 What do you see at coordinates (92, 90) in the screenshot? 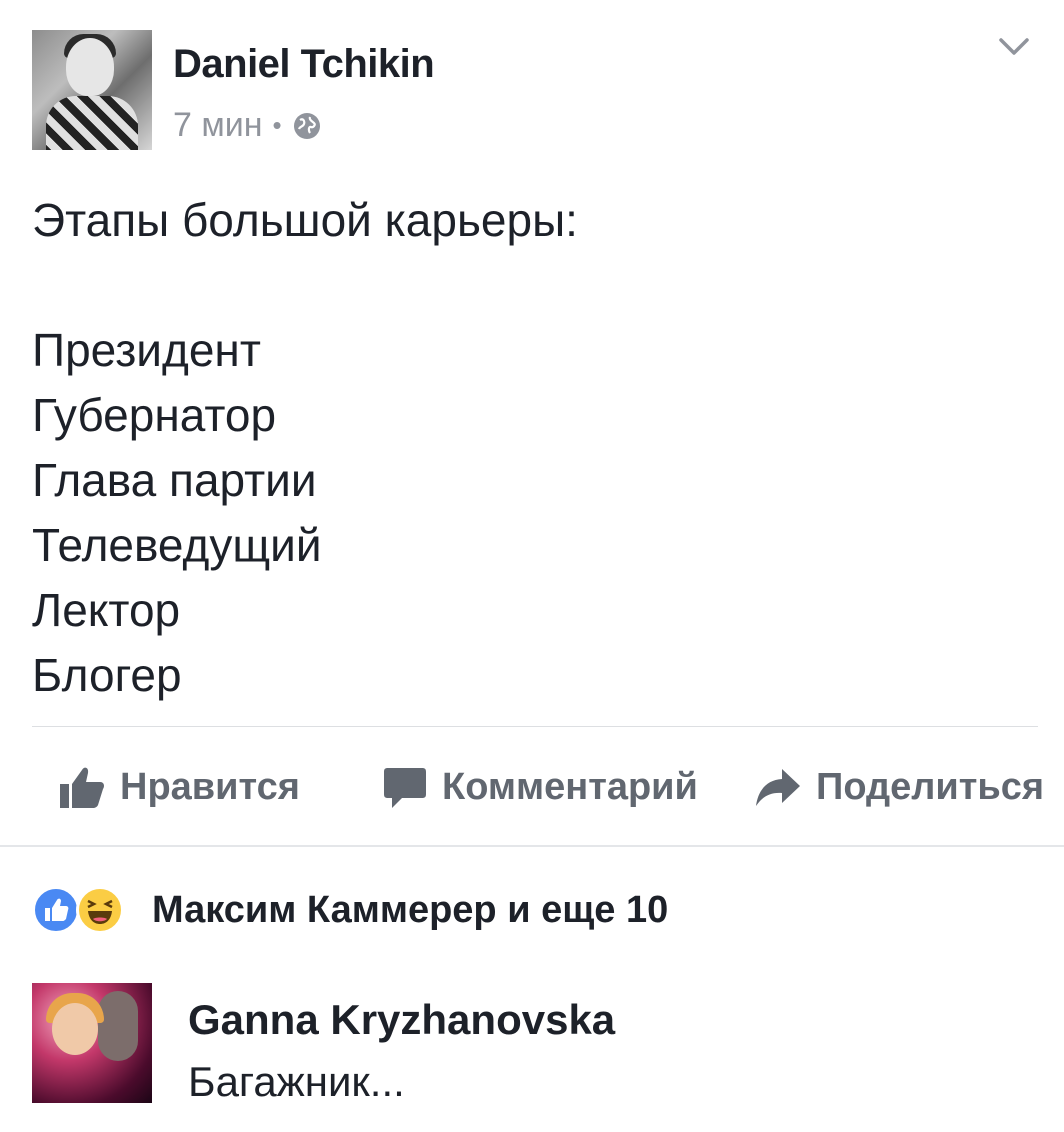
I see `author-avatar` at bounding box center [92, 90].